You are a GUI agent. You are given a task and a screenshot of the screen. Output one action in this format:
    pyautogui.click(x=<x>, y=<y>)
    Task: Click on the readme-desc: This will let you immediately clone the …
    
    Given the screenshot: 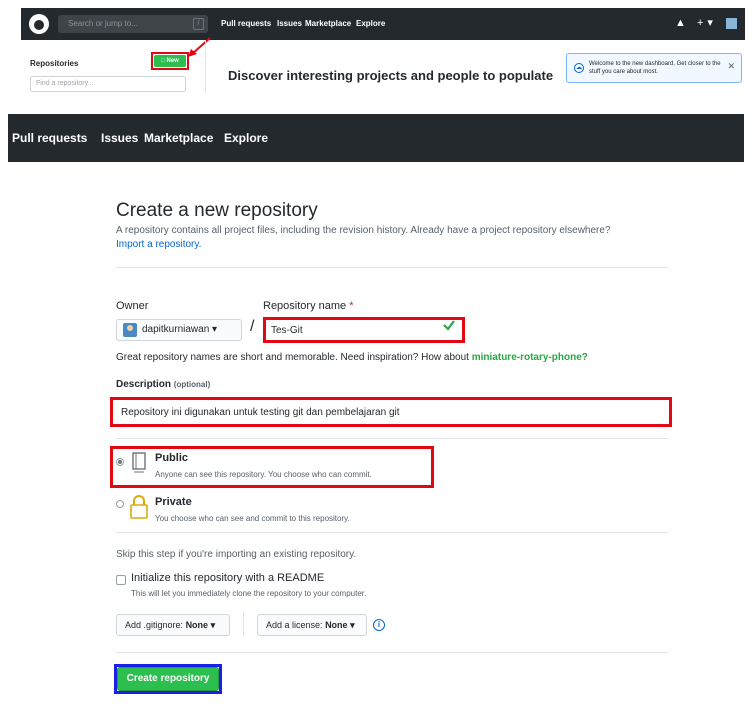 What is the action you would take?
    pyautogui.click(x=249, y=593)
    